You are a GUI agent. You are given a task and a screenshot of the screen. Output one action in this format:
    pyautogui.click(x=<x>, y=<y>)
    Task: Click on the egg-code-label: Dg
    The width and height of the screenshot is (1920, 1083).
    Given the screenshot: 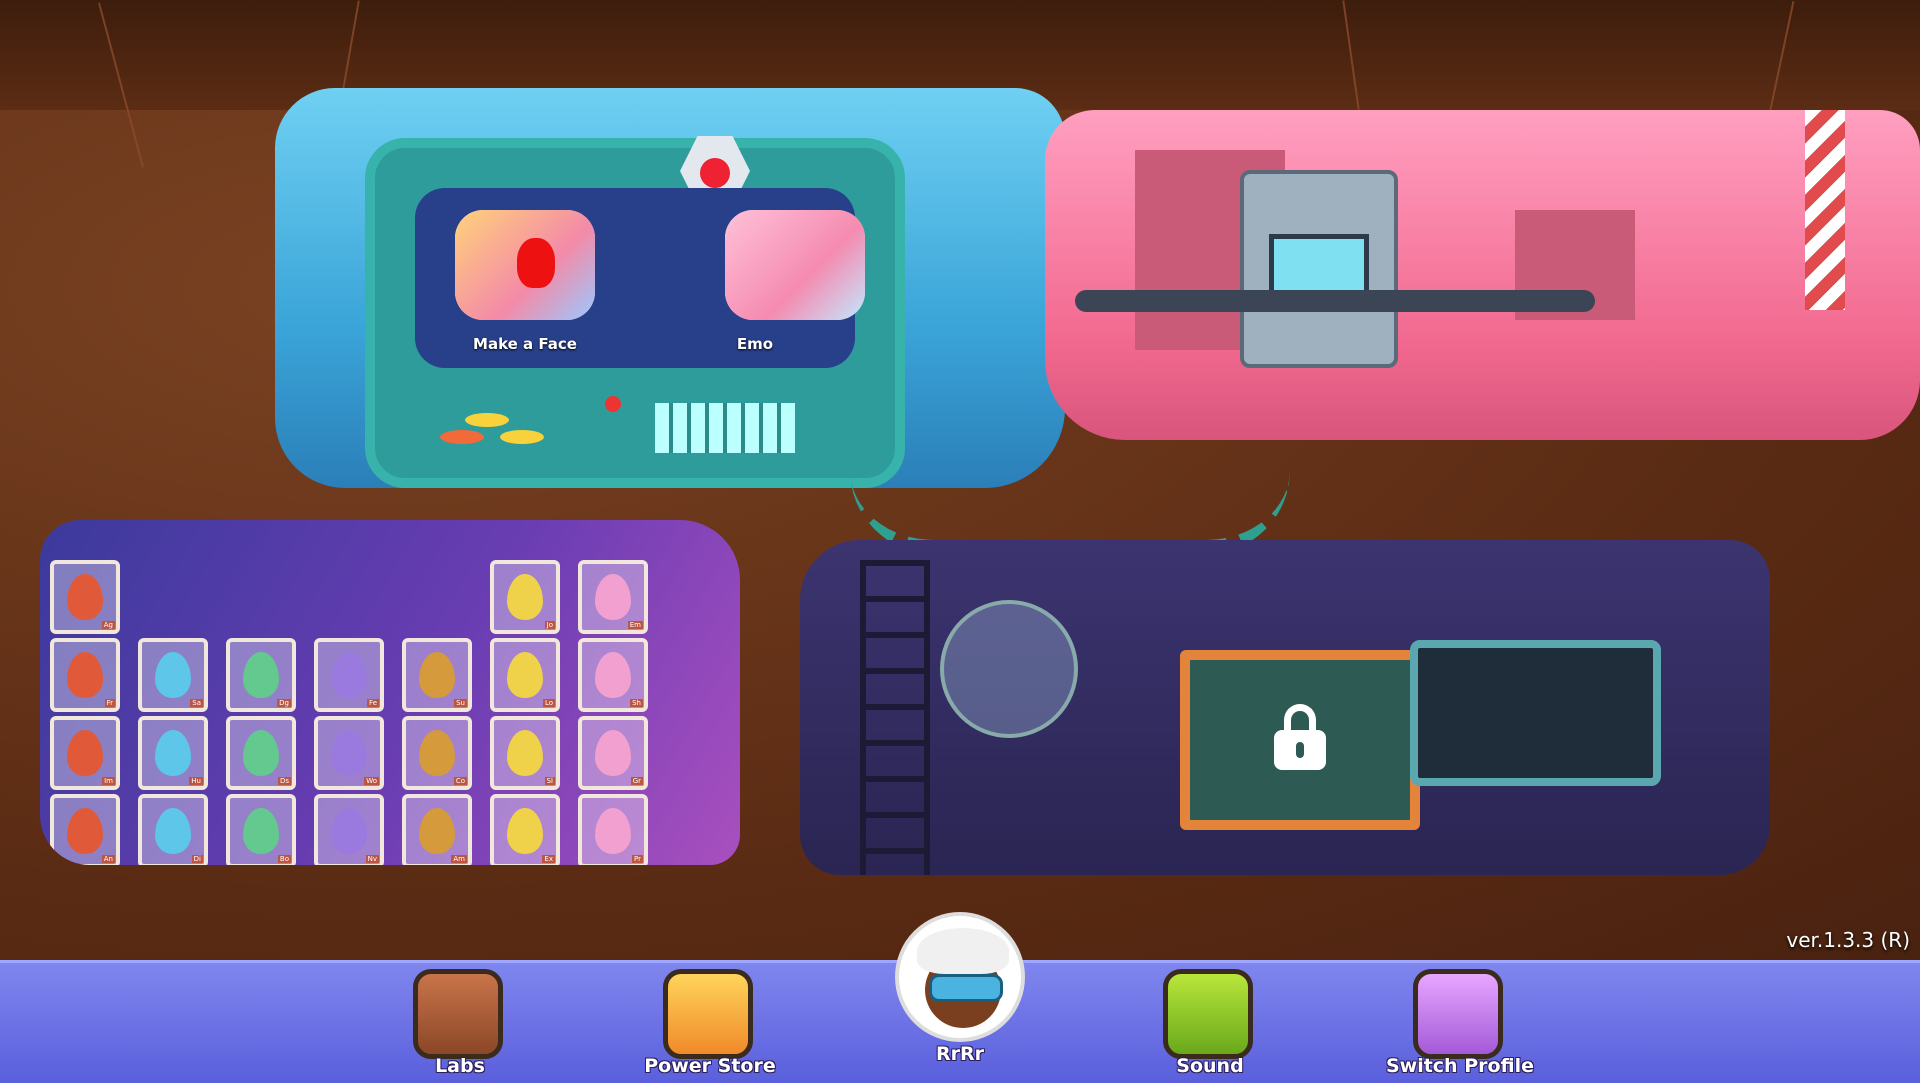 What is the action you would take?
    pyautogui.click(x=284, y=703)
    